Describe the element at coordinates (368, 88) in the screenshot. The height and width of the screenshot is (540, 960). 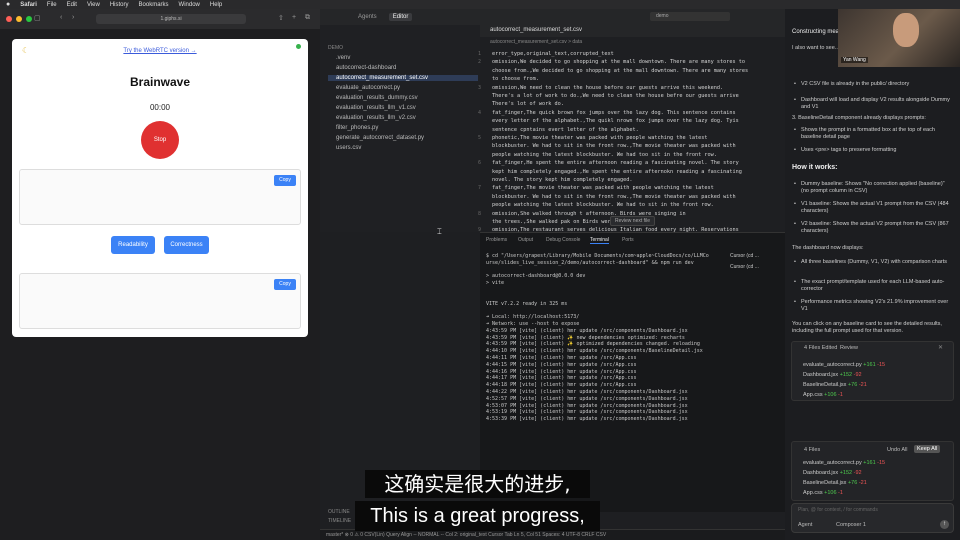
I see `file-item: evaluate_autocorrect.py` at that location.